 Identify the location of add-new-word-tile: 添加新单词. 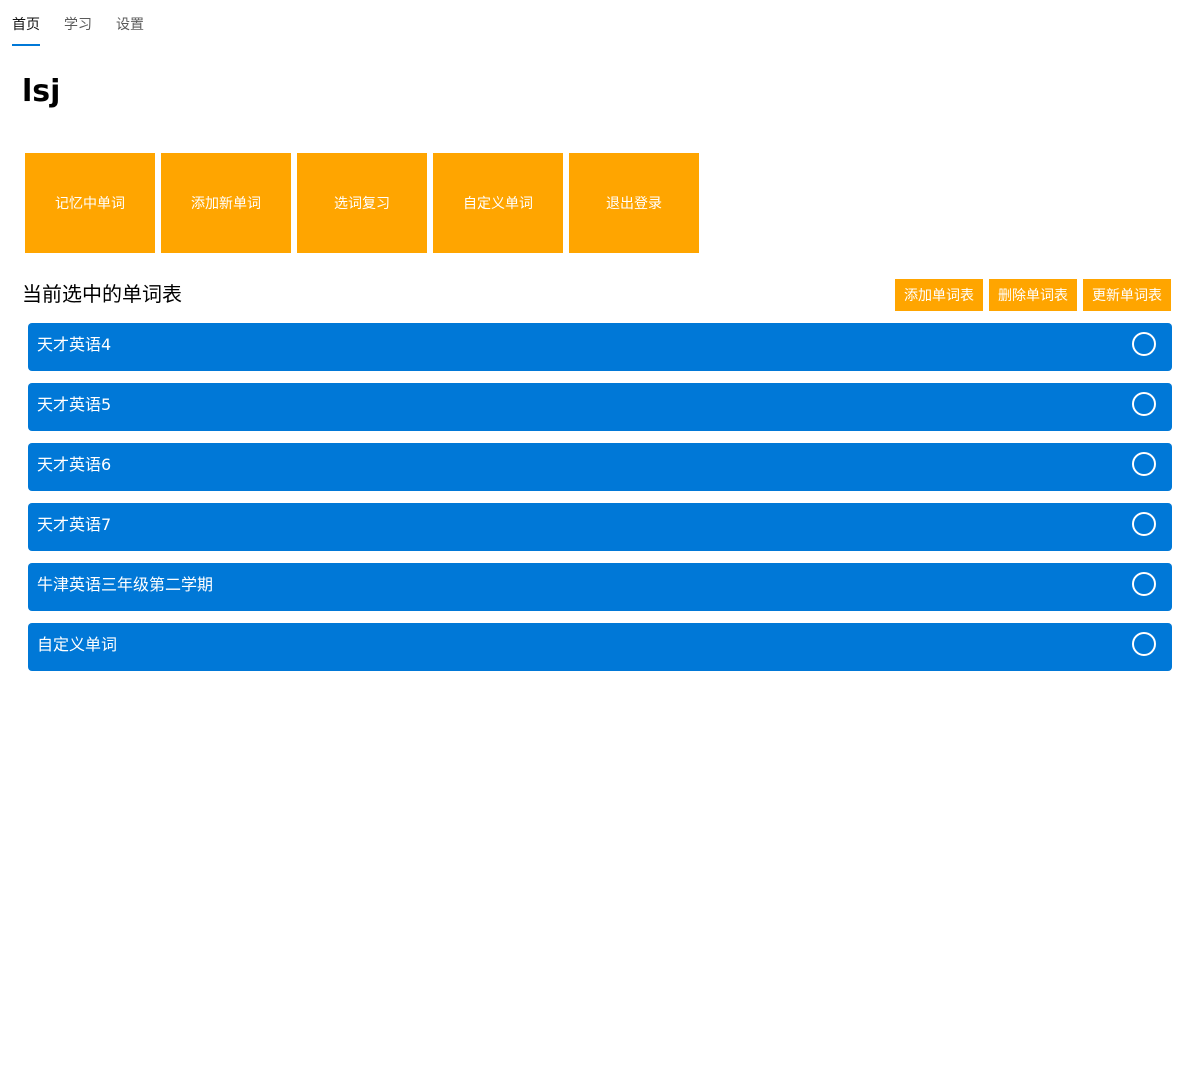
(226, 203).